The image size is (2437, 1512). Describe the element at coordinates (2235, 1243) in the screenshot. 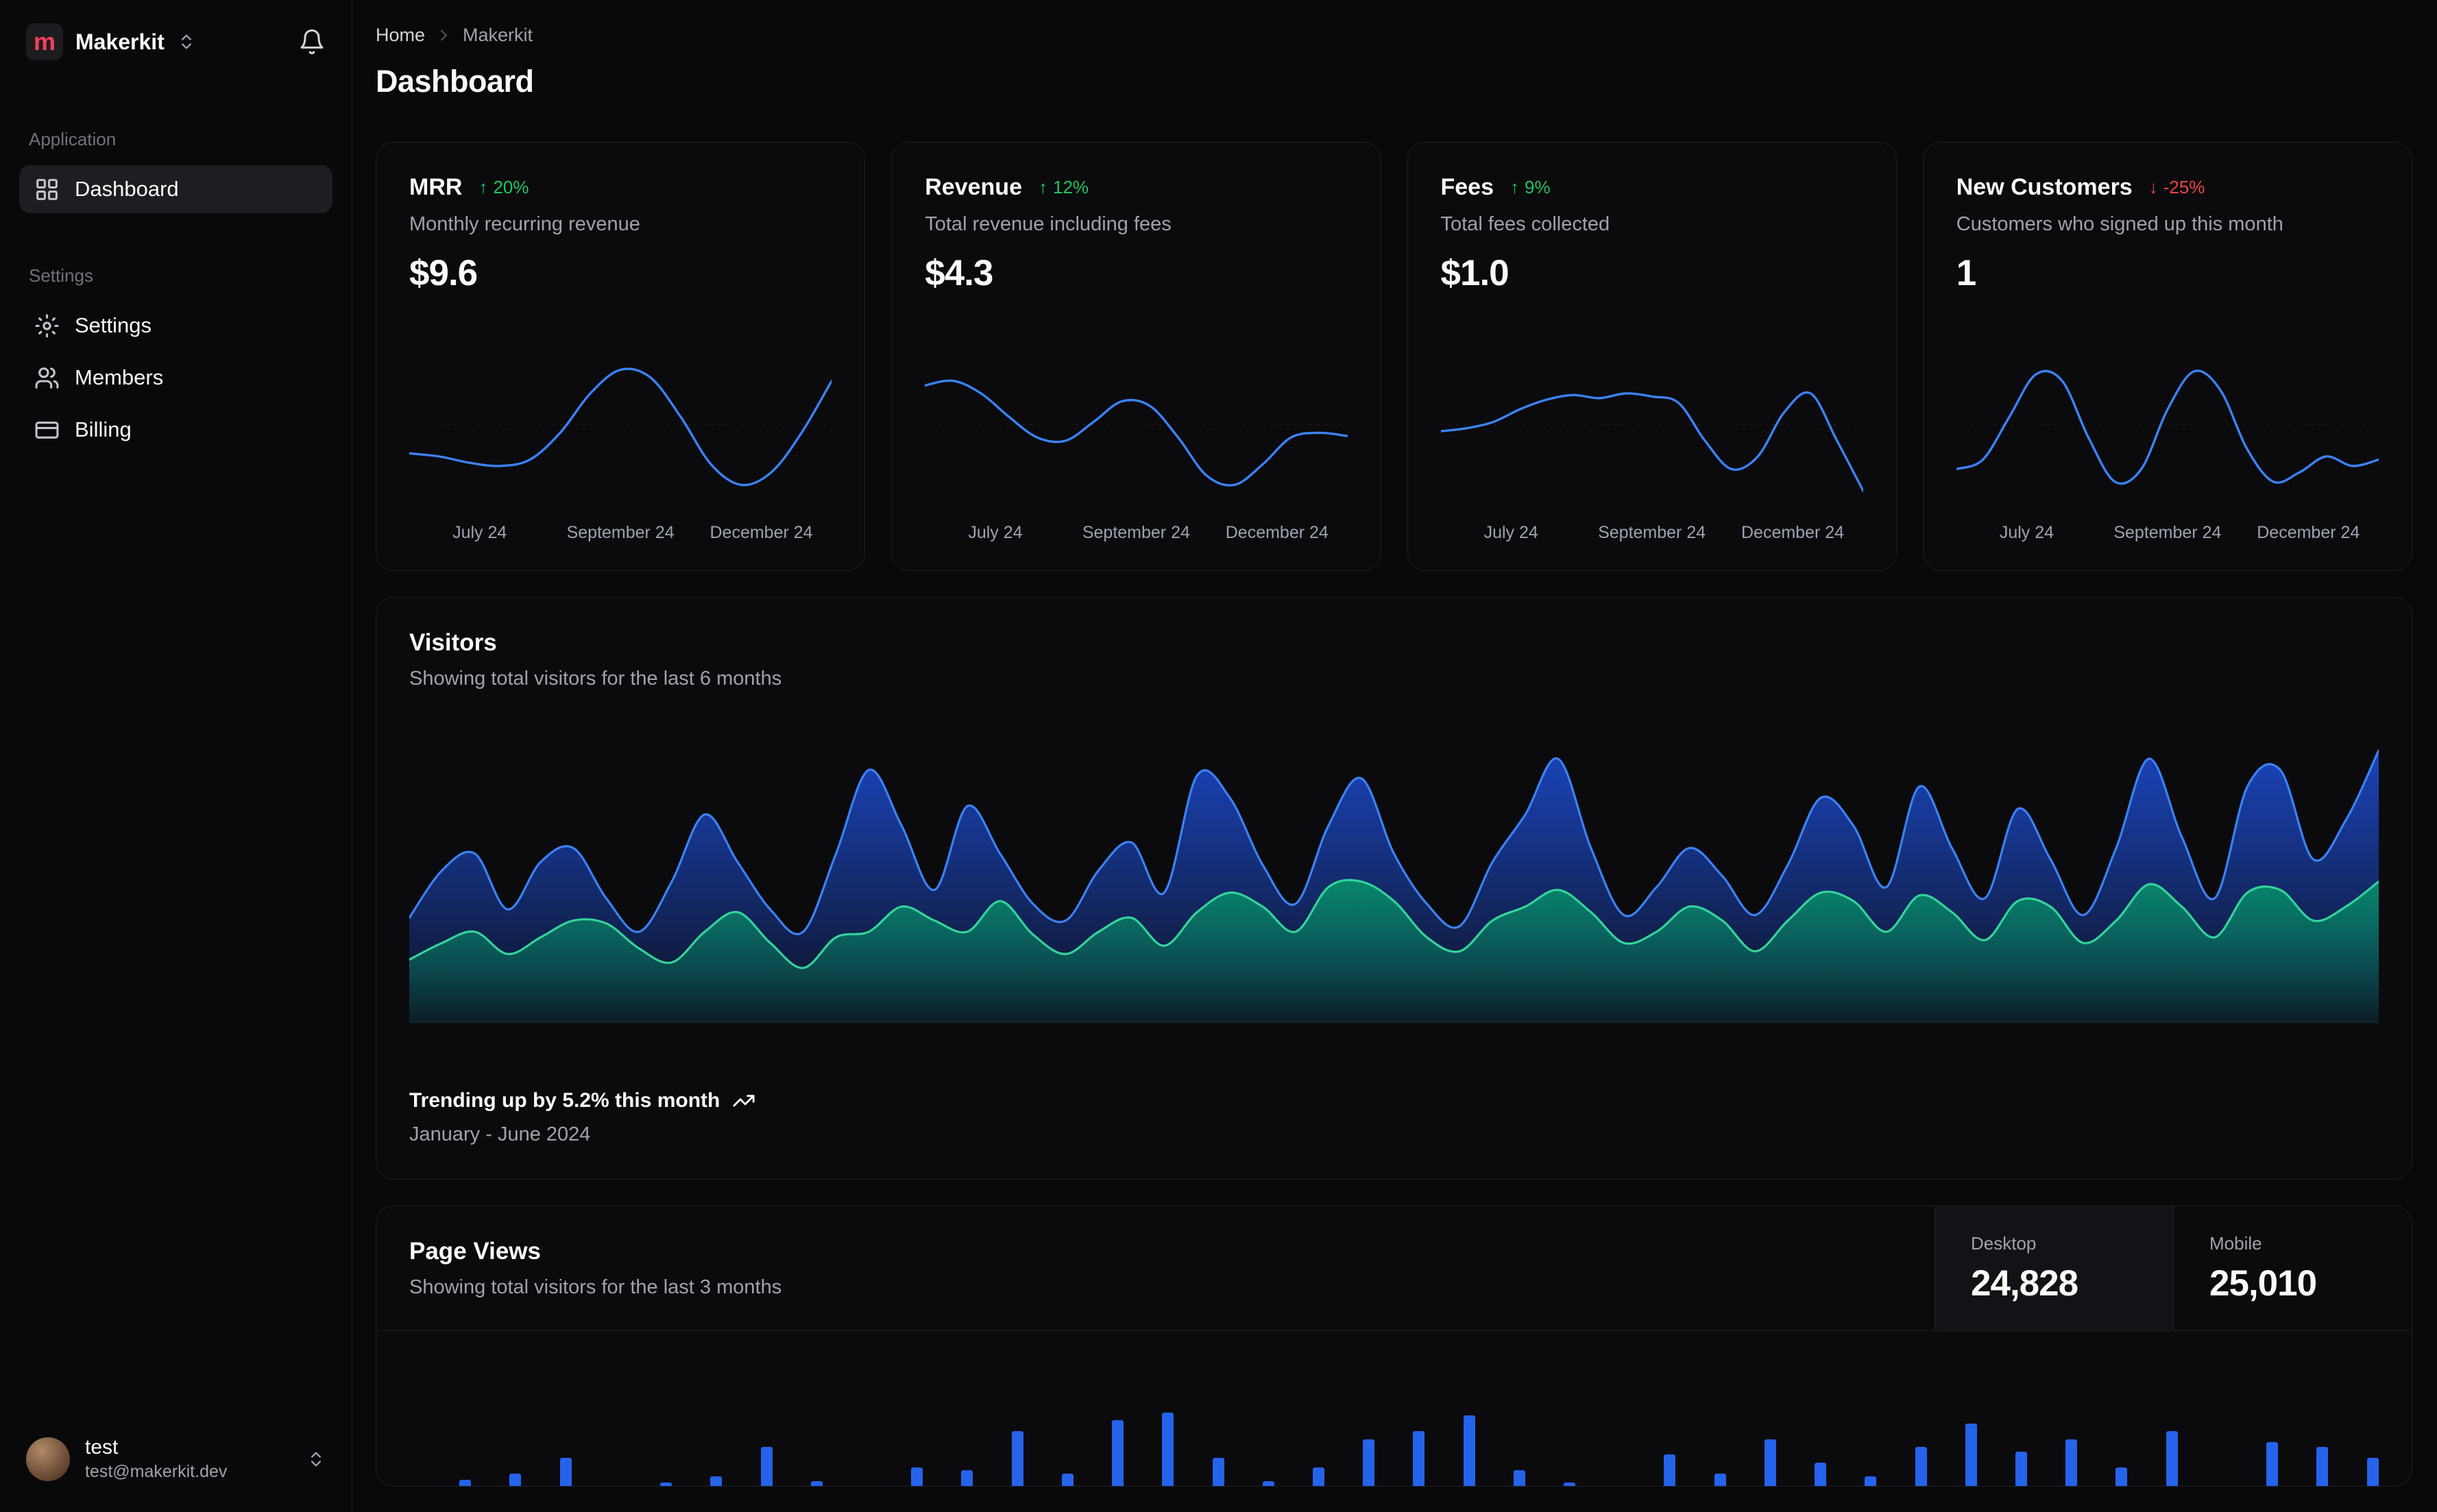

I see `mobile-label: Mobile` at that location.